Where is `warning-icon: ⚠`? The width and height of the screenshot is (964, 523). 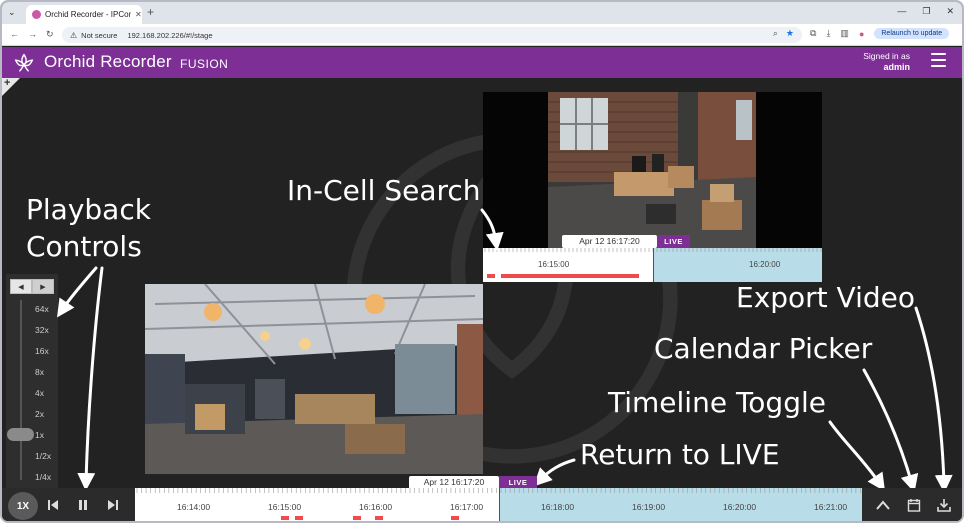
warning-icon: ⚠ is located at coordinates (74, 35).